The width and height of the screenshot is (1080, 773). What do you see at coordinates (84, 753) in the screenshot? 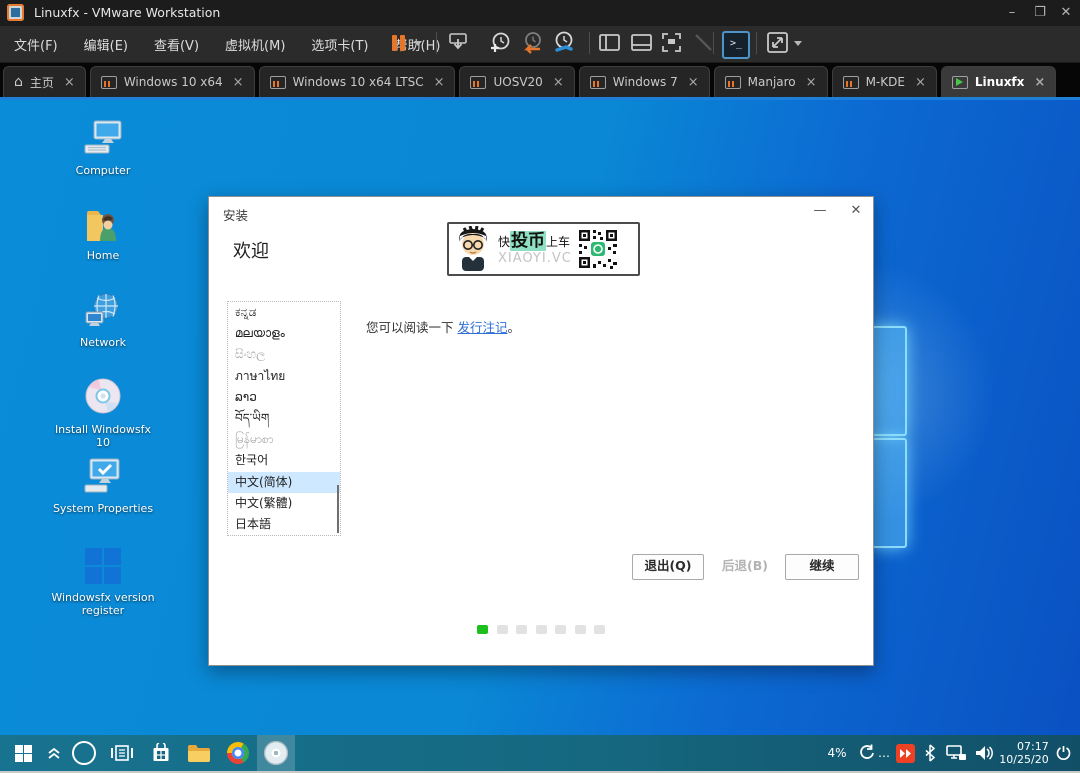
I see `cortana-button` at bounding box center [84, 753].